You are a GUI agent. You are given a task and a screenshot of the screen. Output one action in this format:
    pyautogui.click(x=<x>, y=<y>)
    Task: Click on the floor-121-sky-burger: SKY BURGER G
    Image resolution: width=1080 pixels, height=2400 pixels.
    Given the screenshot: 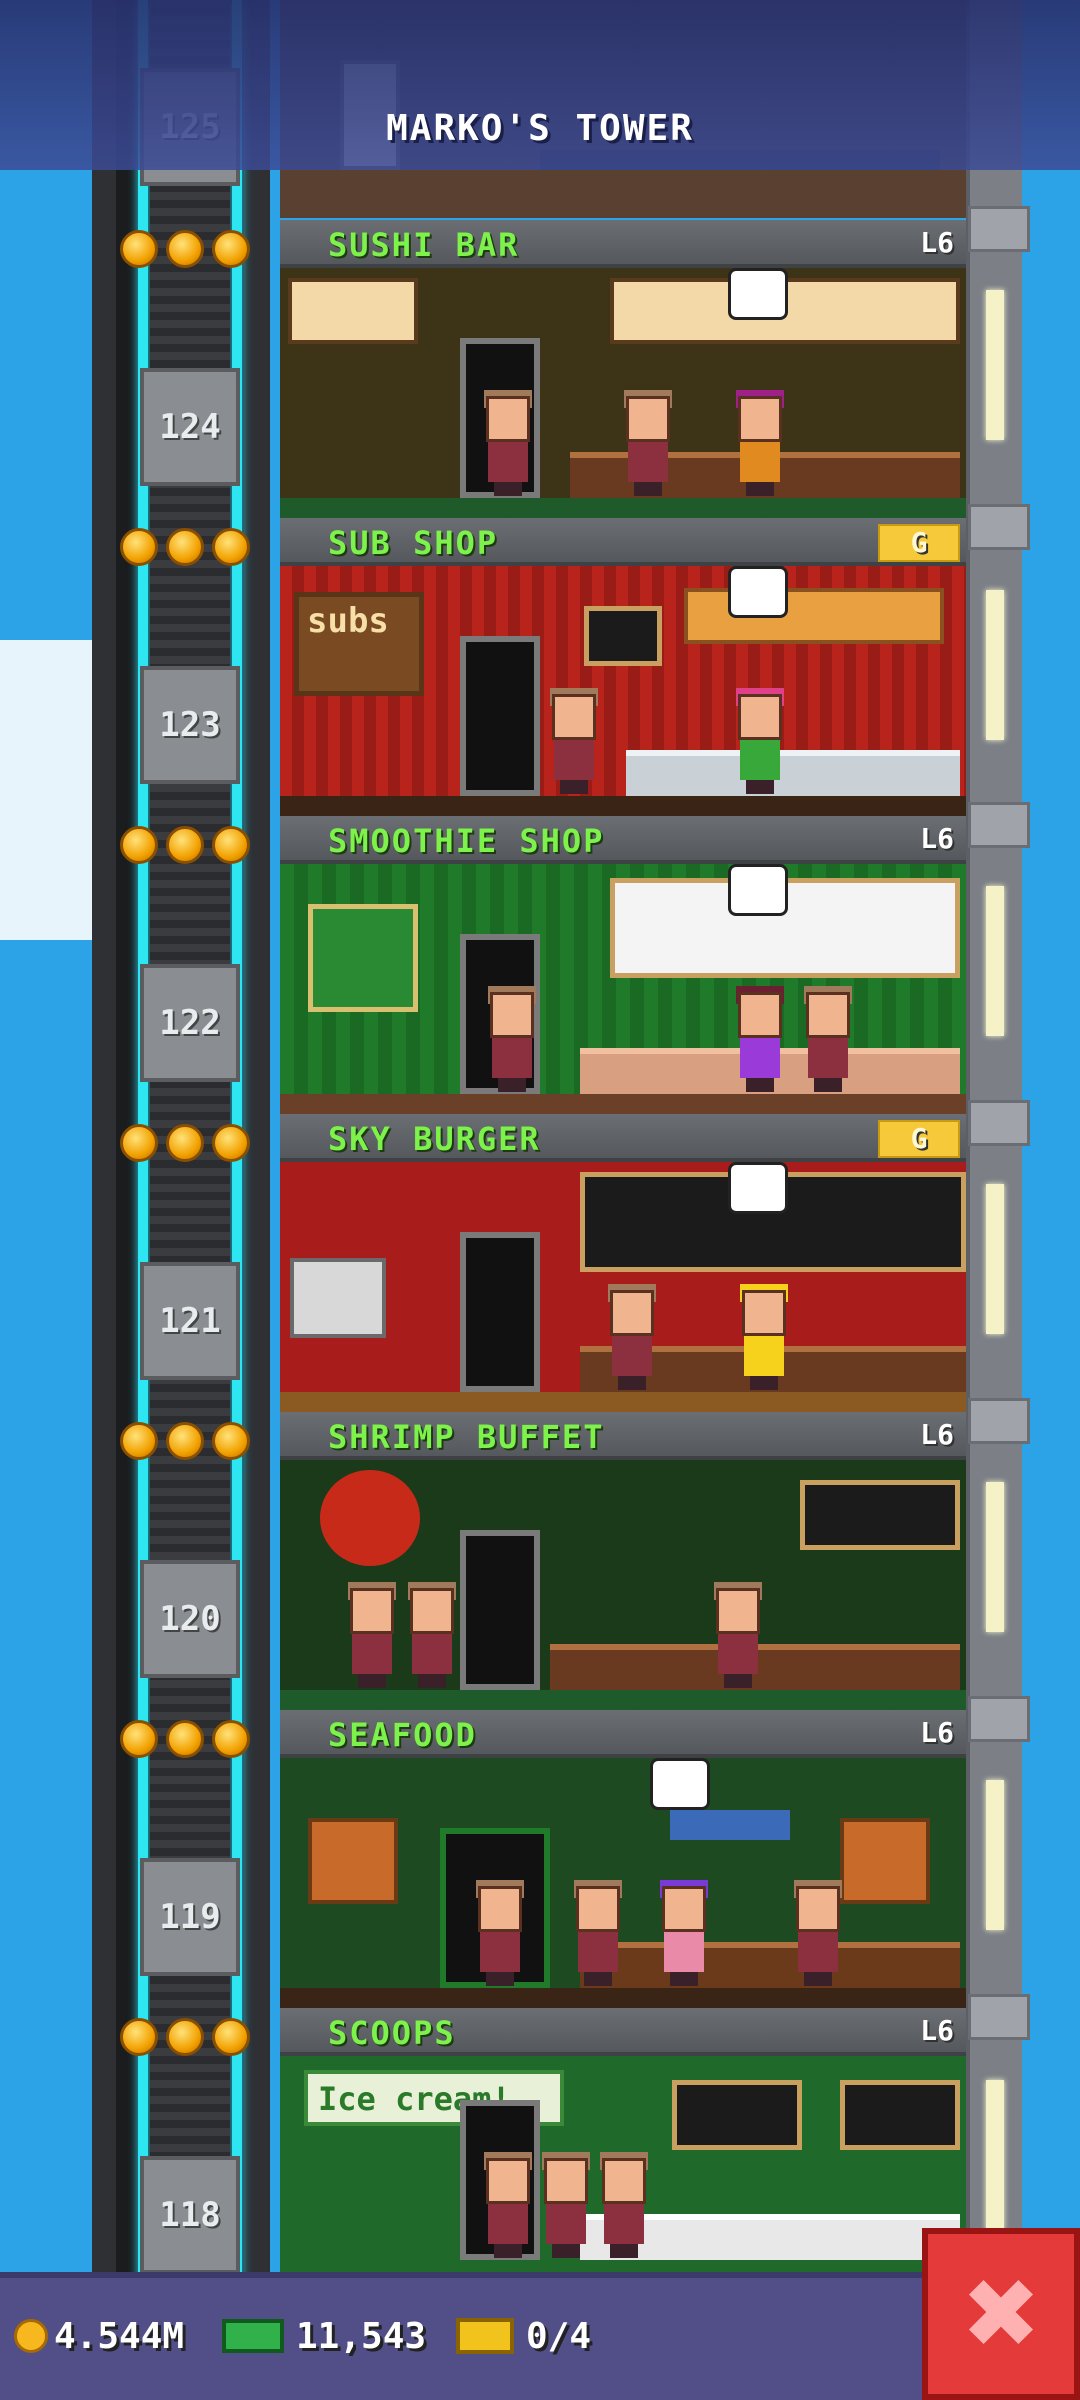 What is the action you would take?
    pyautogui.click(x=623, y=1263)
    